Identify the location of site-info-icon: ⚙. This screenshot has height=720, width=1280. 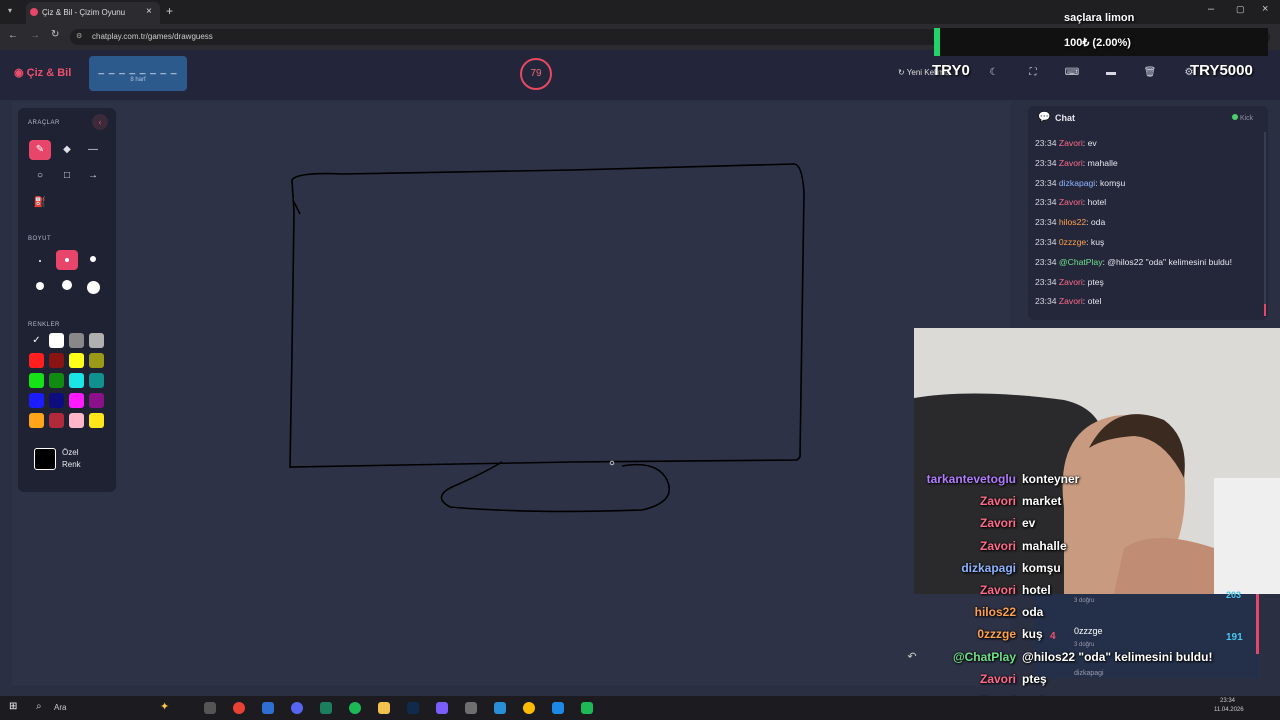
(79, 36).